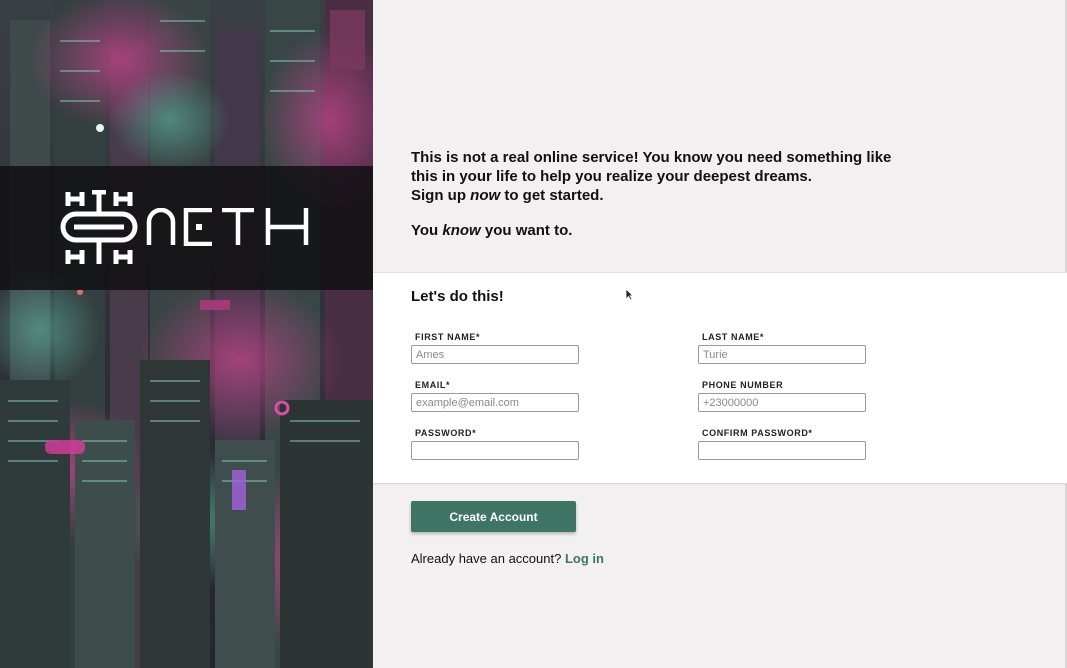 The width and height of the screenshot is (1067, 668). I want to click on confirm-password-input, so click(782, 450).